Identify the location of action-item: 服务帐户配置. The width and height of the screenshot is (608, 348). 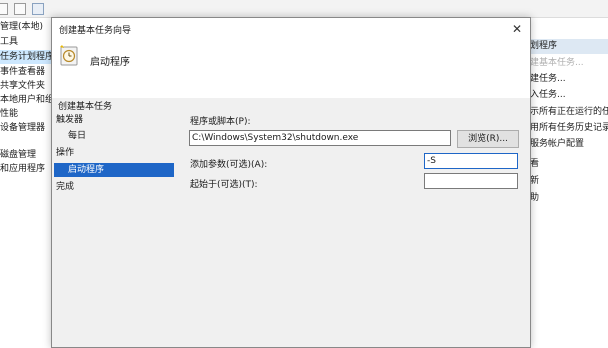
(557, 144).